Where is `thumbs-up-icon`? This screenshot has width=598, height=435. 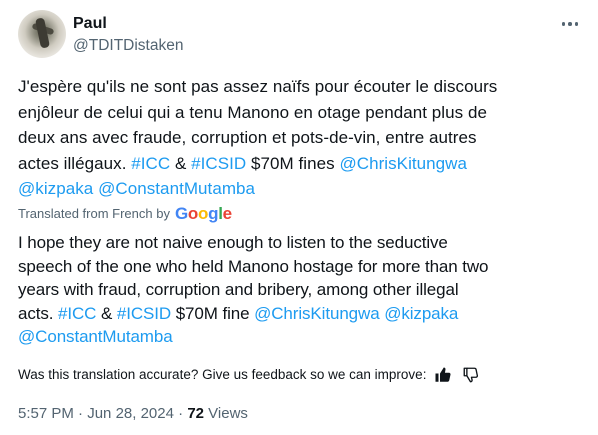
thumbs-up-icon is located at coordinates (443, 375).